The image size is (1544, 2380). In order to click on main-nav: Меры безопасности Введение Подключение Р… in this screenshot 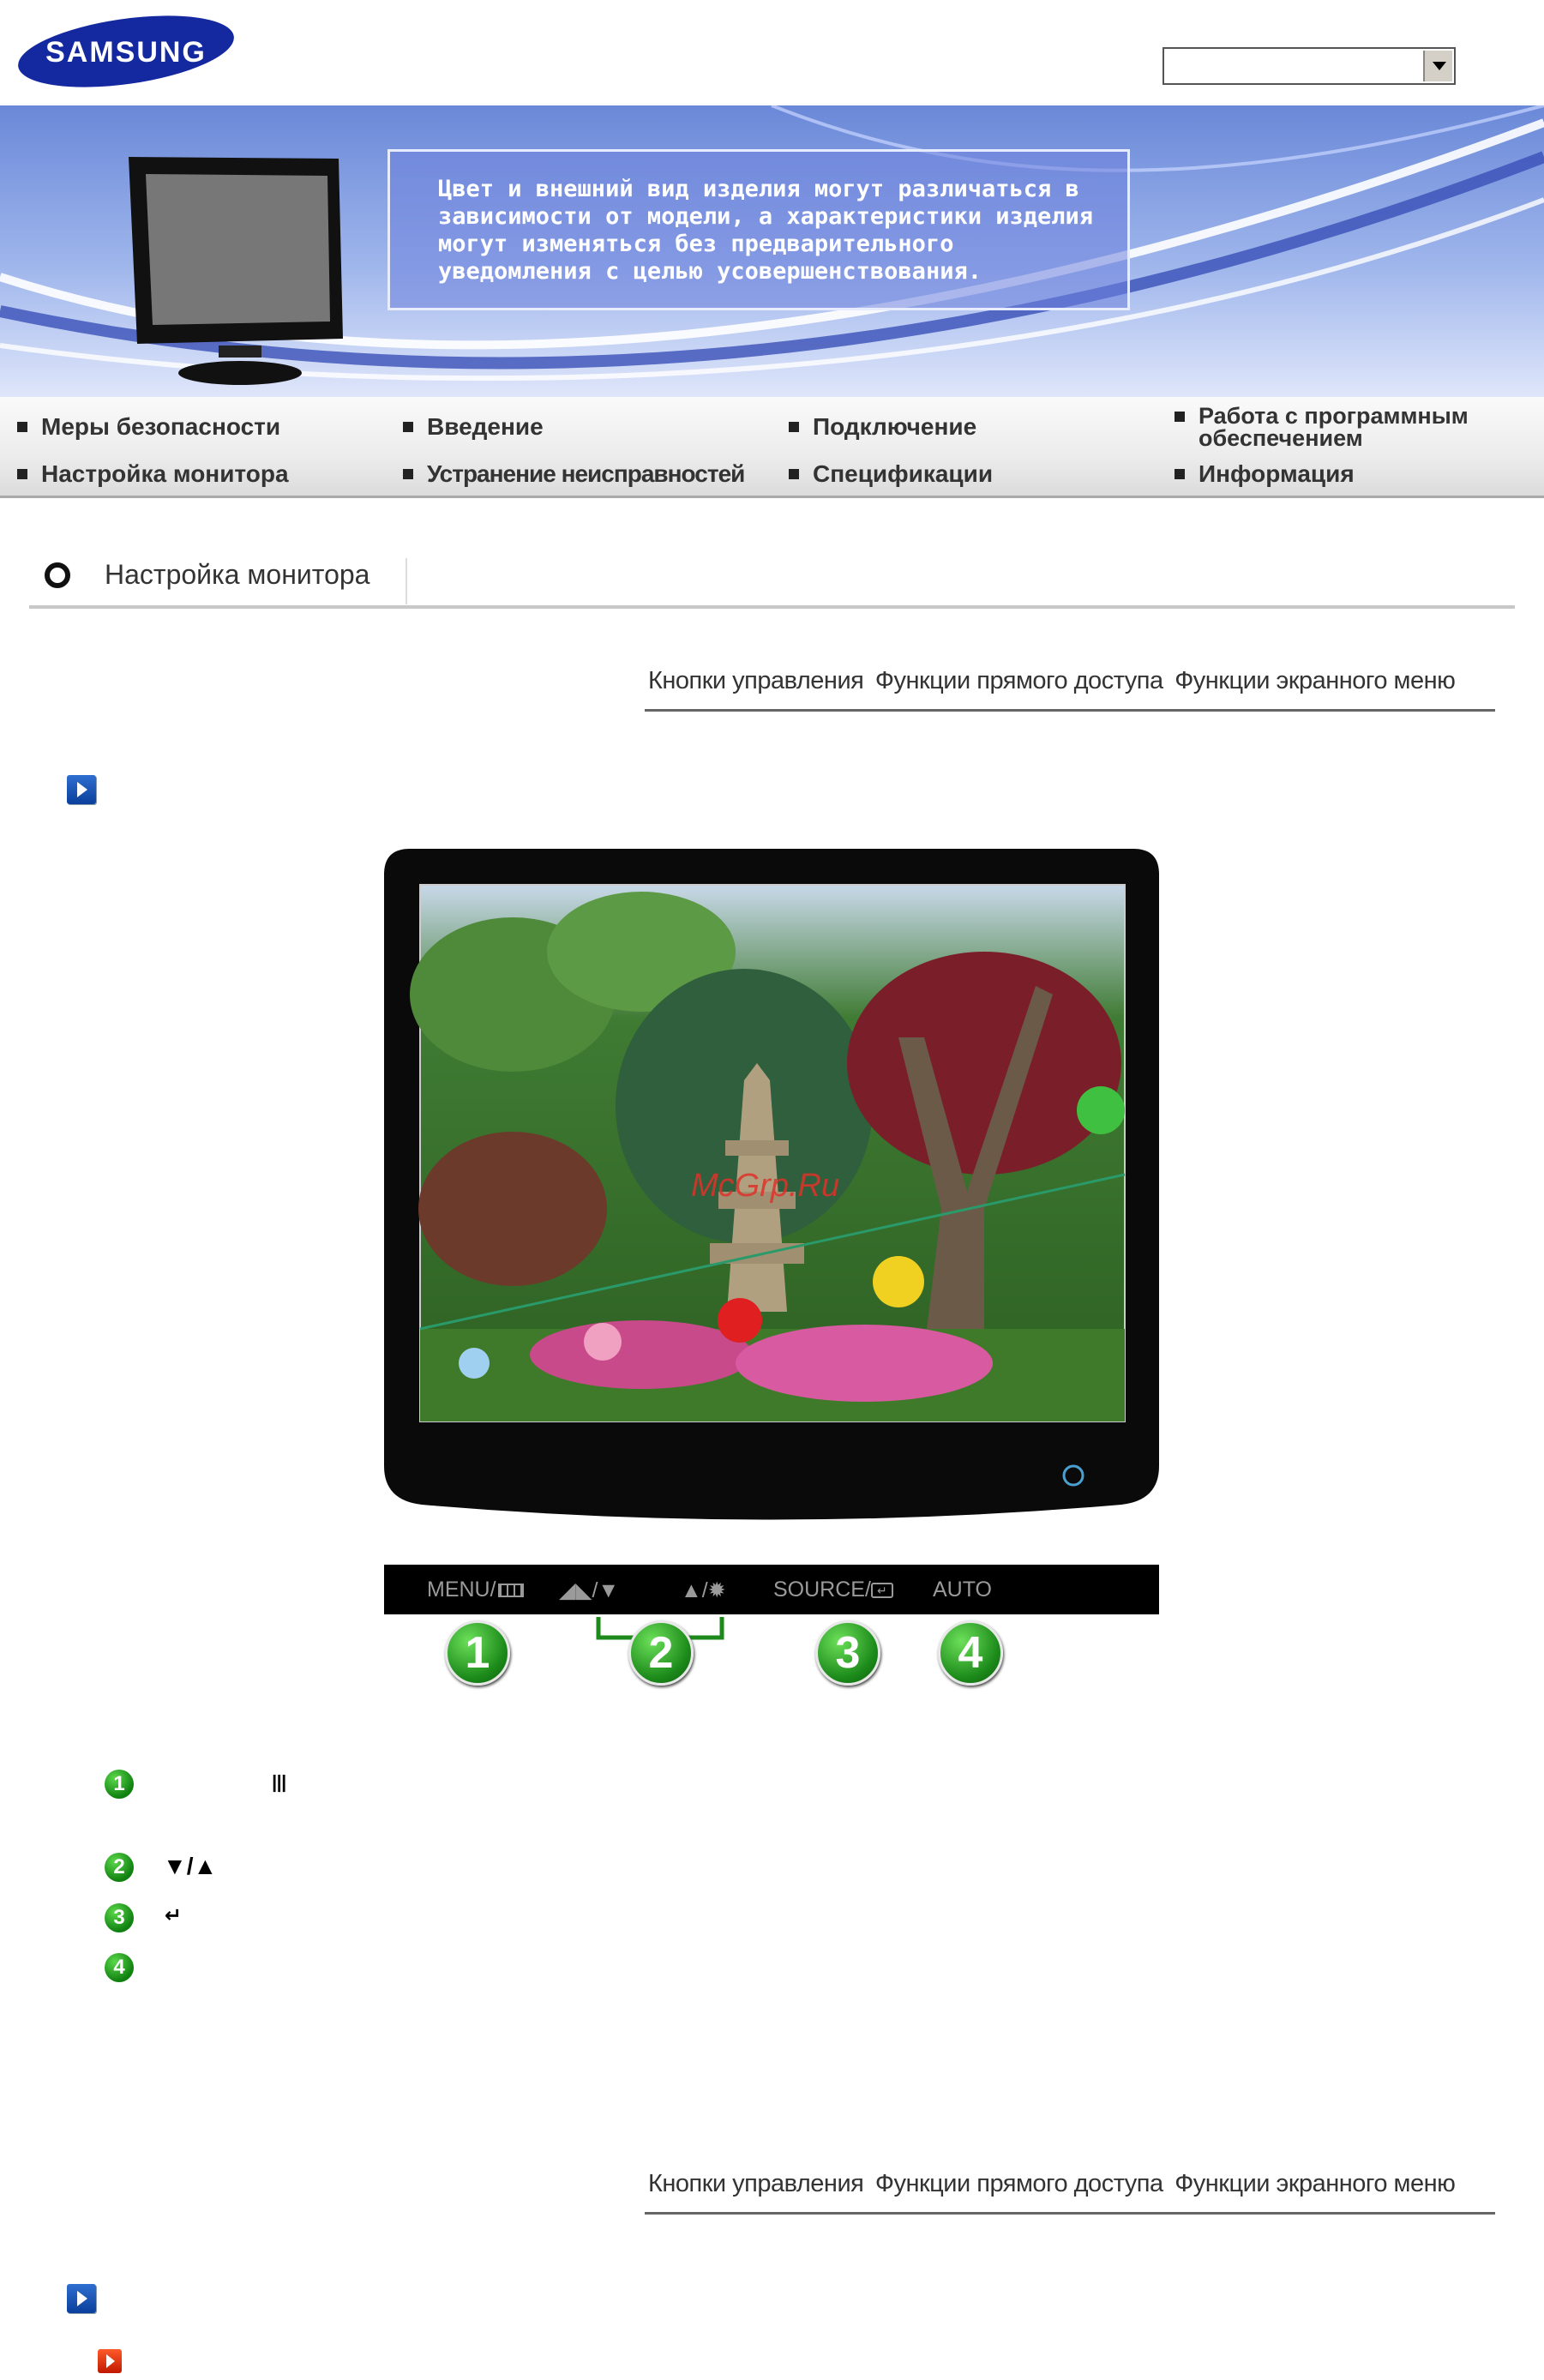, I will do `click(772, 447)`.